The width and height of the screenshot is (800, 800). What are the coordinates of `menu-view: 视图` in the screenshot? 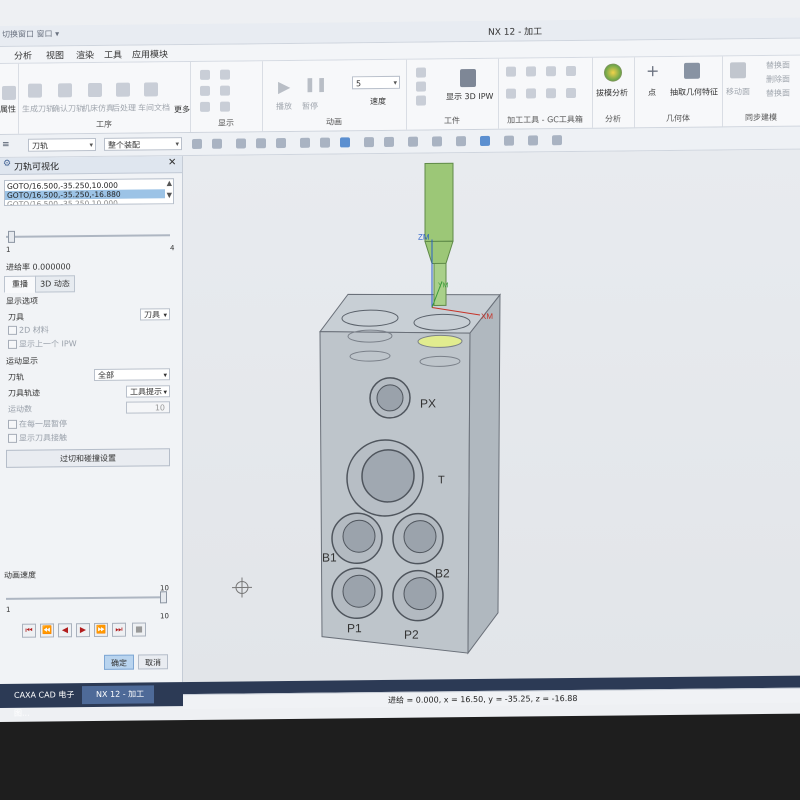 It's located at (55, 54).